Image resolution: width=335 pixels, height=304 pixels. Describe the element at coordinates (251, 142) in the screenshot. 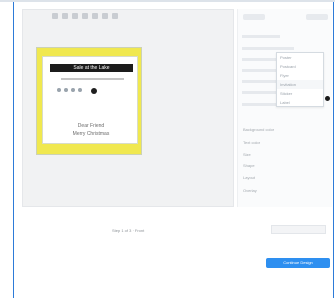

I see `section-label: Text color` at that location.